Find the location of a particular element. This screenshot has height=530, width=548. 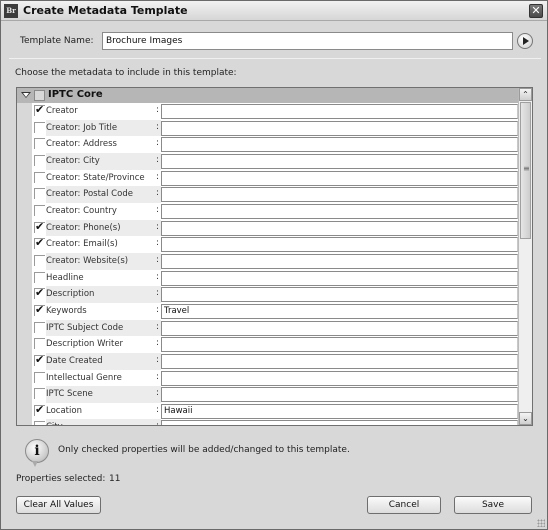

metadata-row: Headline: is located at coordinates (267, 278).